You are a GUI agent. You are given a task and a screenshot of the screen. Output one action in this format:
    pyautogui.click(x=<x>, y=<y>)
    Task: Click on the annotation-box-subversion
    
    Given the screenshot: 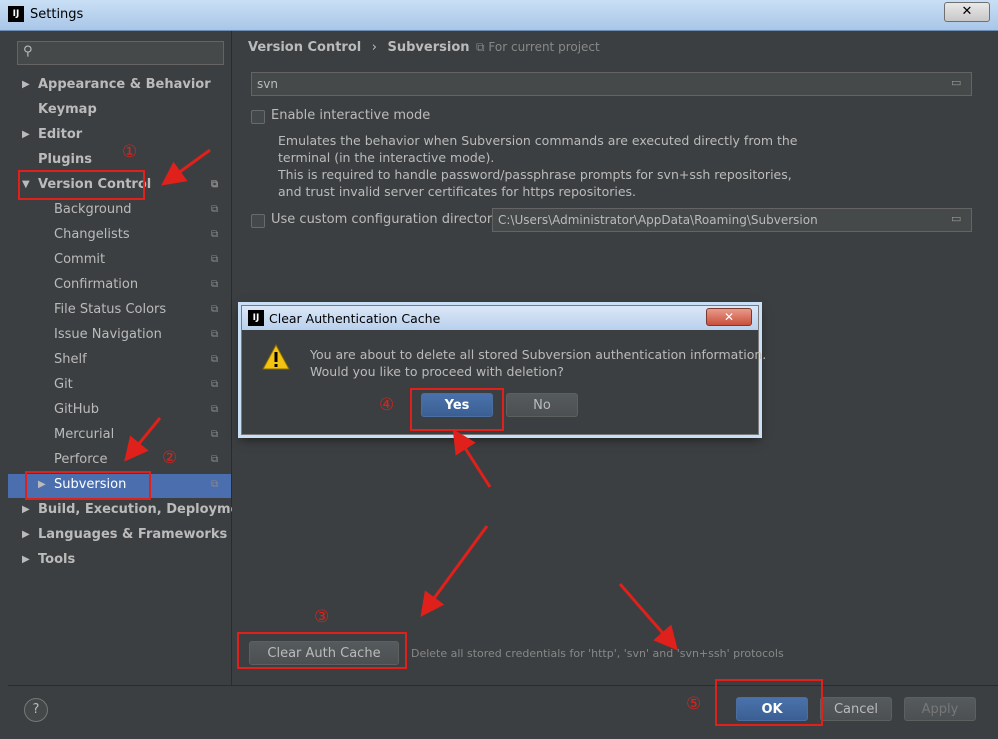 What is the action you would take?
    pyautogui.click(x=88, y=485)
    